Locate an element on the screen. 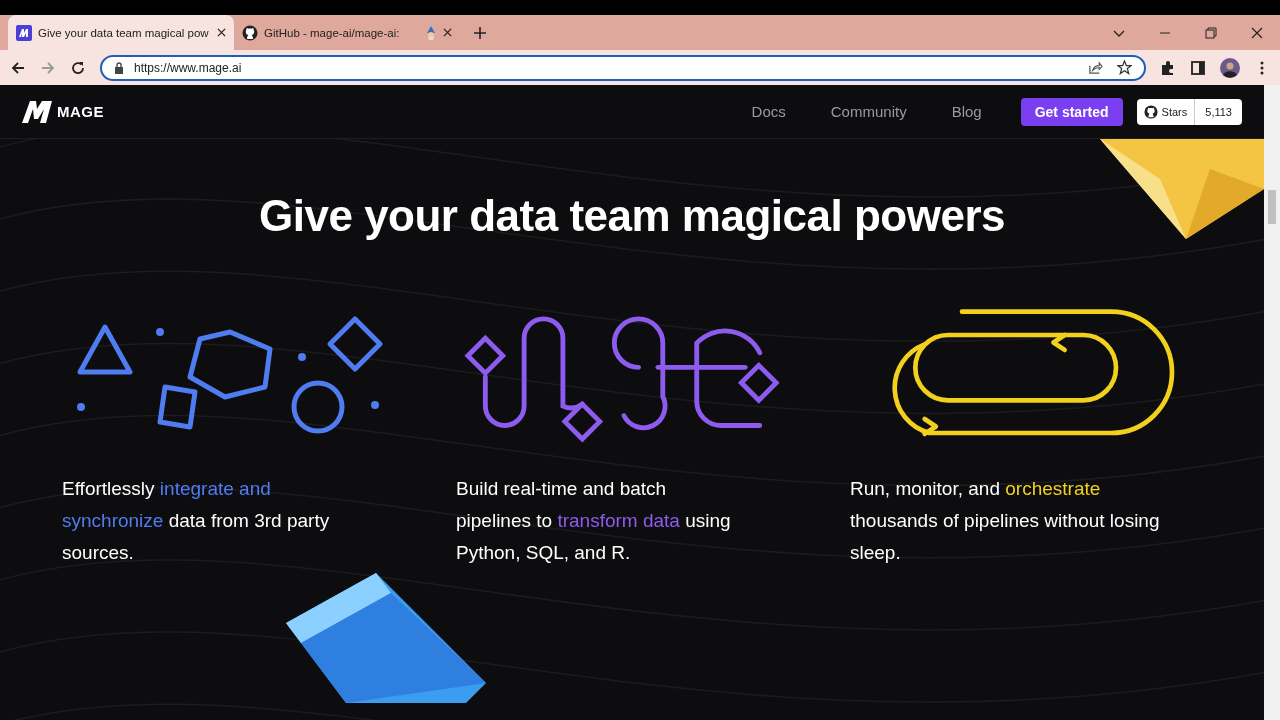 The image size is (1280, 720). reload-icon is located at coordinates (78, 67).